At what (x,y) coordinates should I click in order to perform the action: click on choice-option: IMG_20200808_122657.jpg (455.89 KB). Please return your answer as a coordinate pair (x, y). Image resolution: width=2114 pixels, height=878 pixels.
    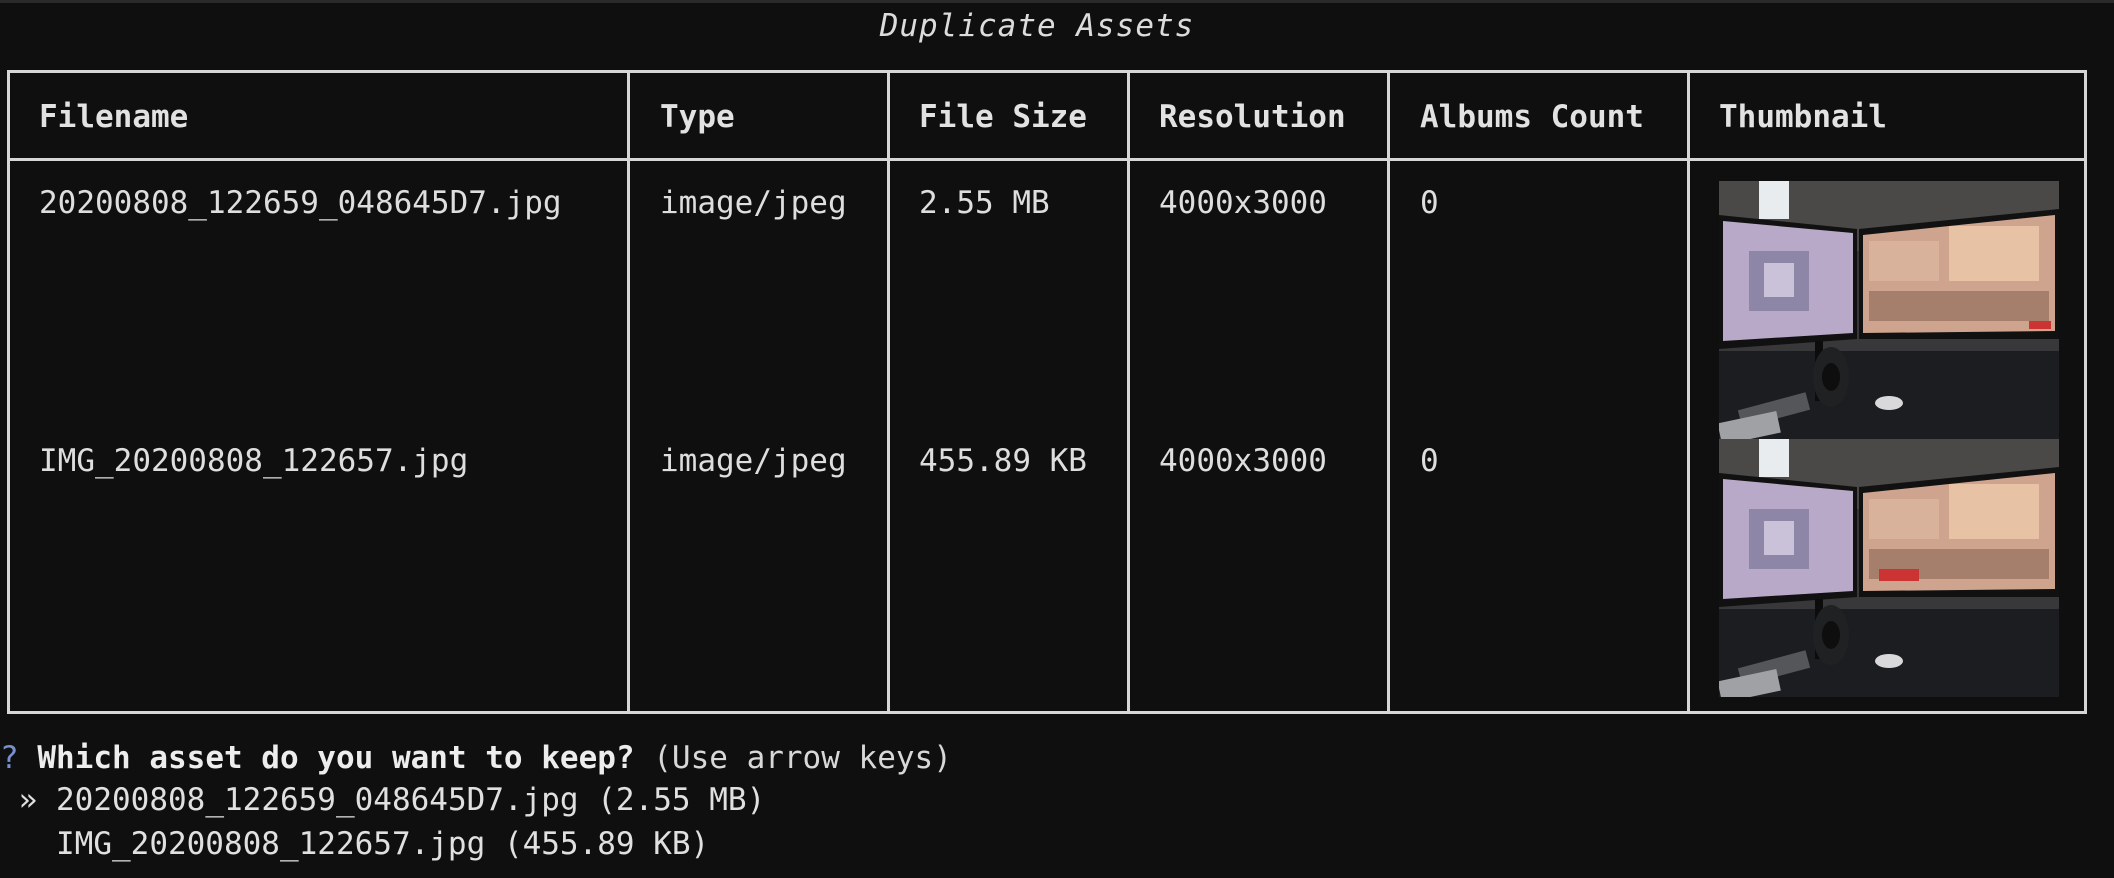
    Looking at the image, I should click on (354, 844).